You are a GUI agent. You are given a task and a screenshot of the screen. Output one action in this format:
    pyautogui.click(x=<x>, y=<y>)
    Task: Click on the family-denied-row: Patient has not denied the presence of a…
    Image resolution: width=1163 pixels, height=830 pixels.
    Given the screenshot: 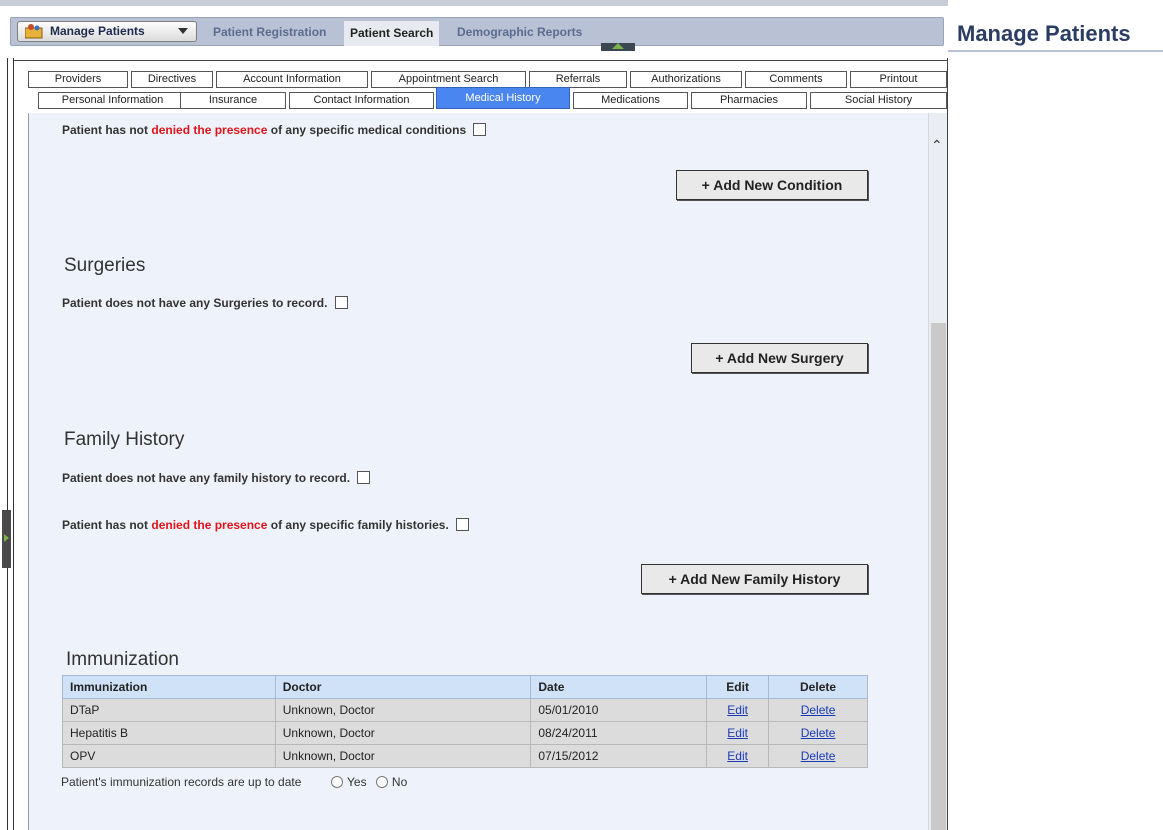 What is the action you would take?
    pyautogui.click(x=266, y=525)
    